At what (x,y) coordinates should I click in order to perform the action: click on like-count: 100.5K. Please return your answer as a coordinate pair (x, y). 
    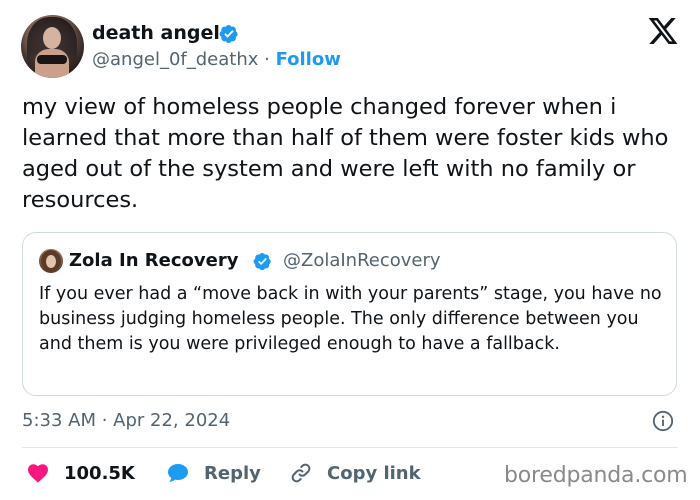
    Looking at the image, I should click on (99, 473).